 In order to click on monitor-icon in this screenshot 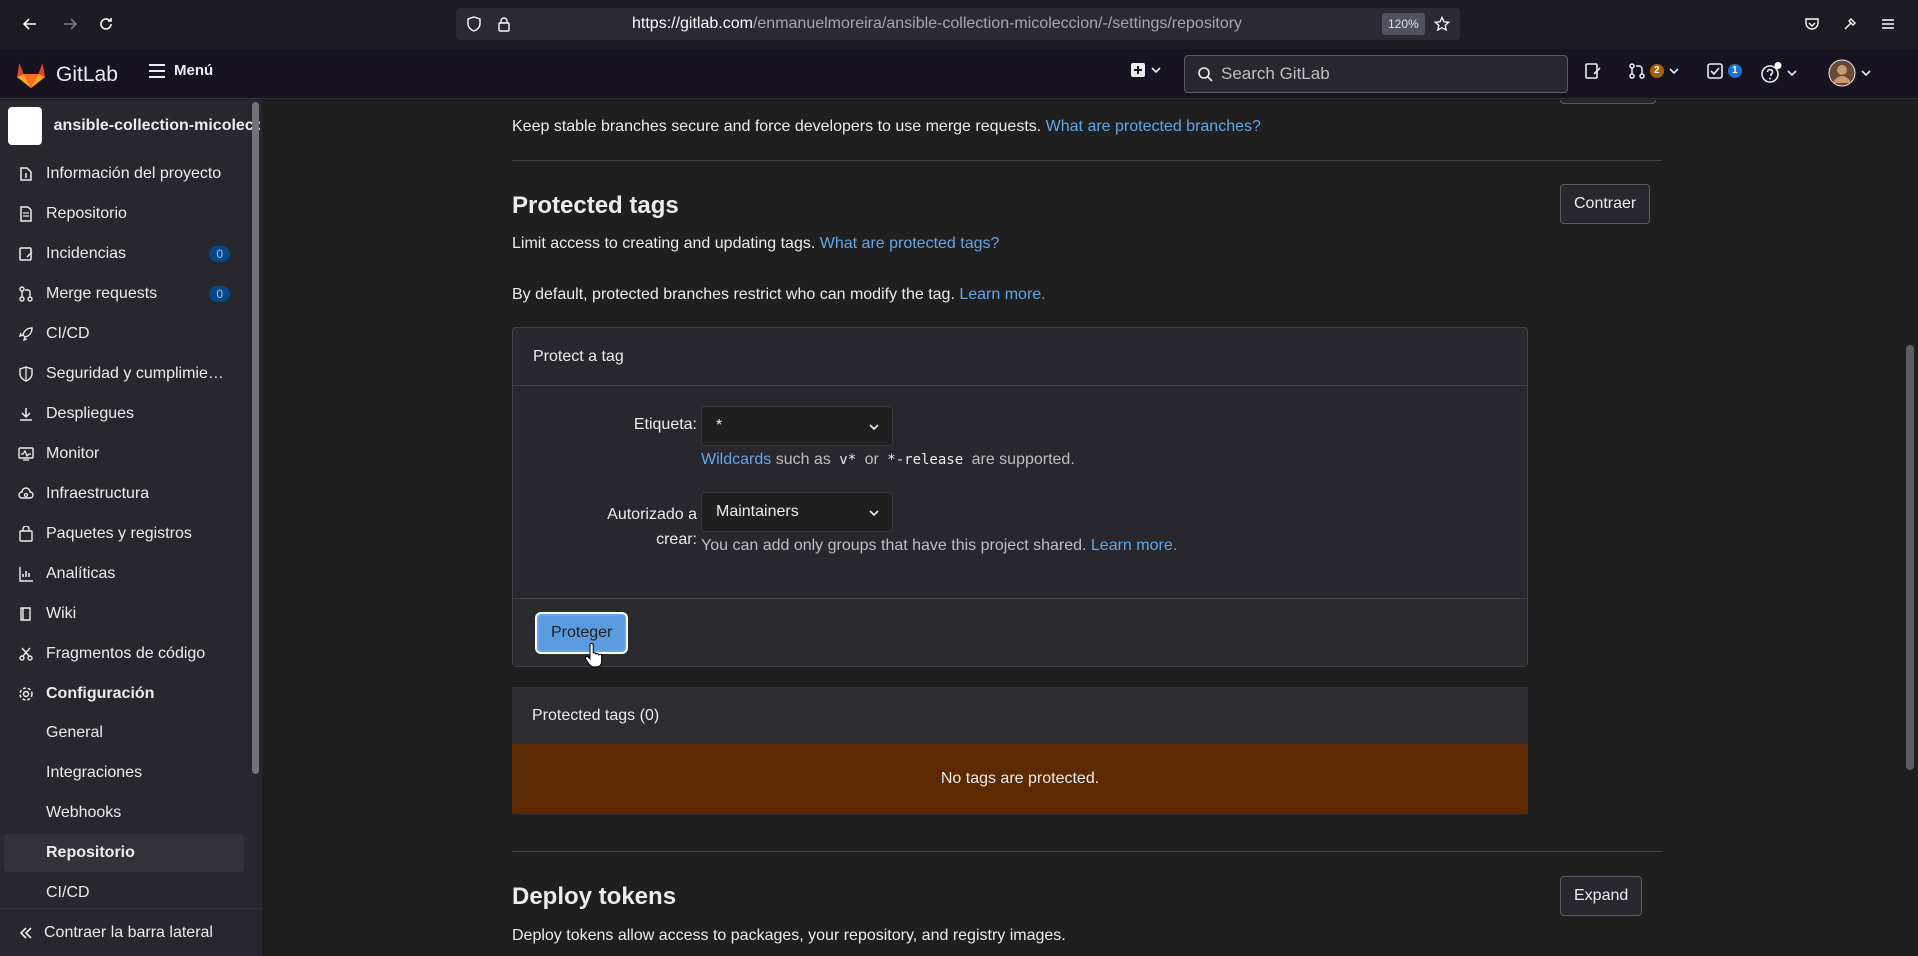, I will do `click(26, 454)`.